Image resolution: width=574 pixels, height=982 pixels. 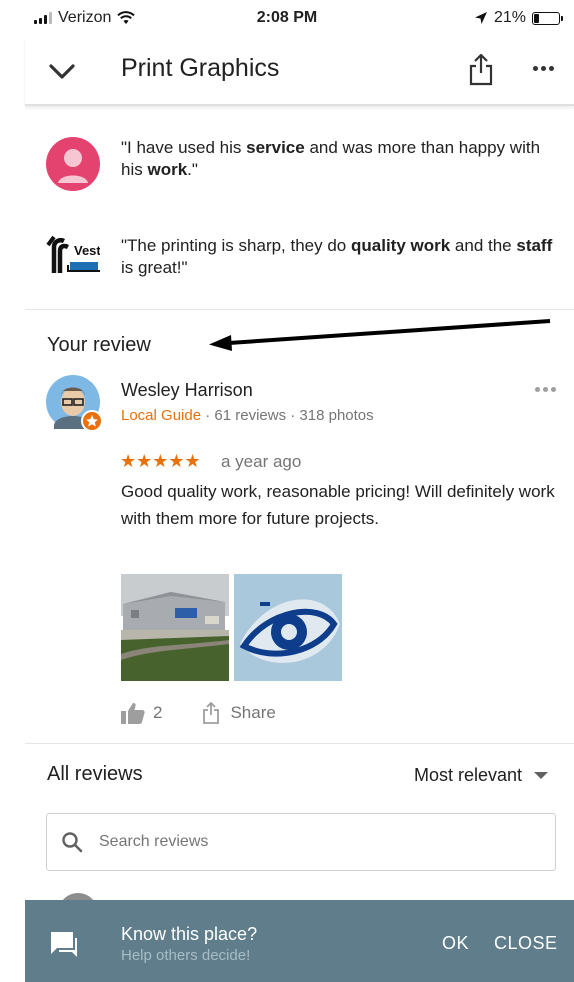 What do you see at coordinates (187, 390) in the screenshot?
I see `reviewer-name: Wesley Harrison` at bounding box center [187, 390].